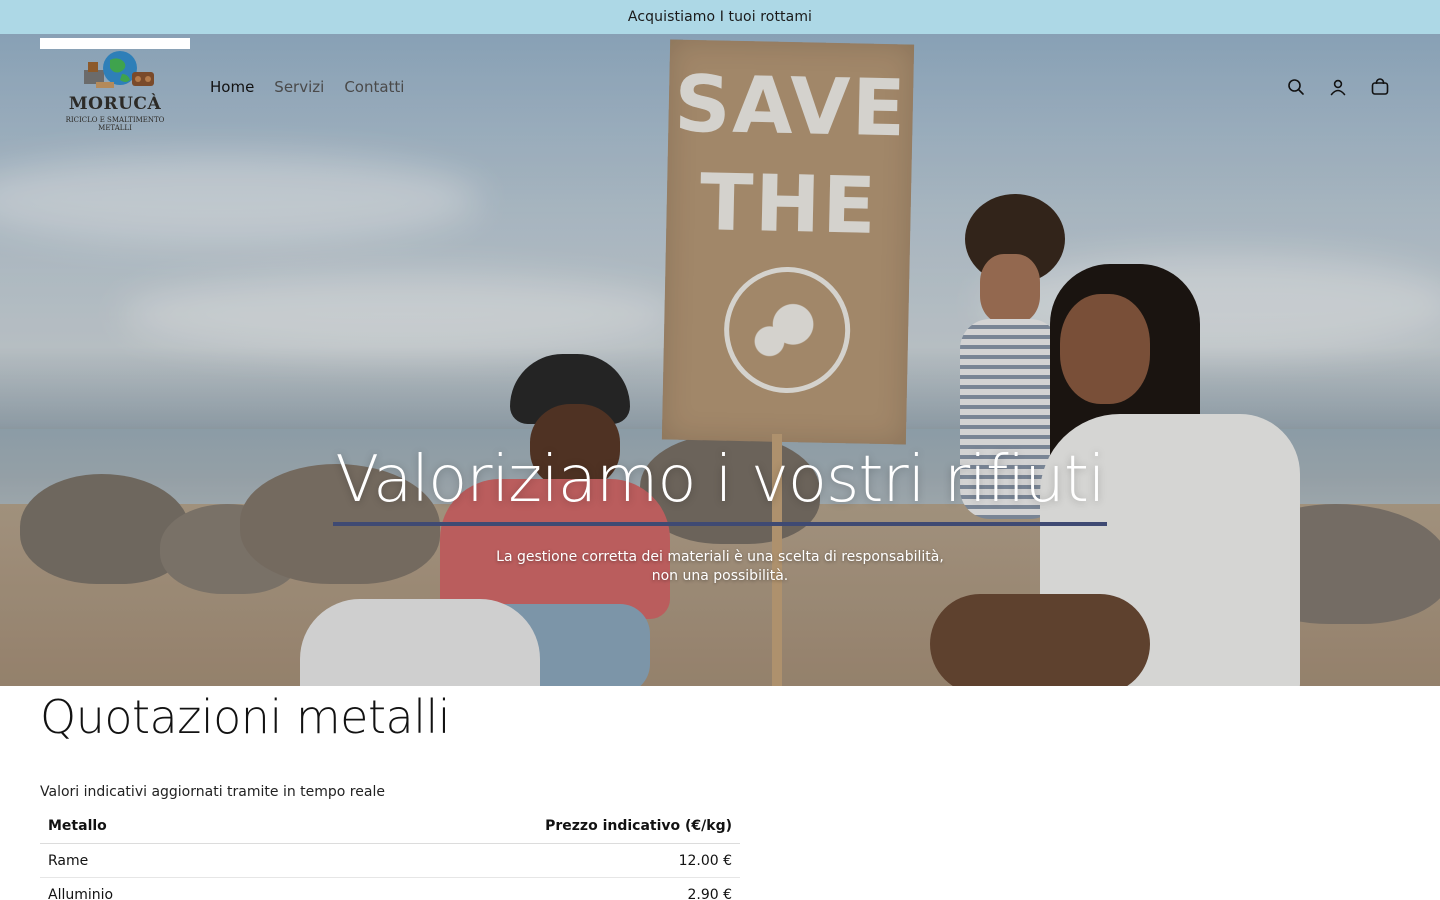 This screenshot has width=1440, height=900. Describe the element at coordinates (119, 69) in the screenshot. I see `logo-globe-icon` at that location.